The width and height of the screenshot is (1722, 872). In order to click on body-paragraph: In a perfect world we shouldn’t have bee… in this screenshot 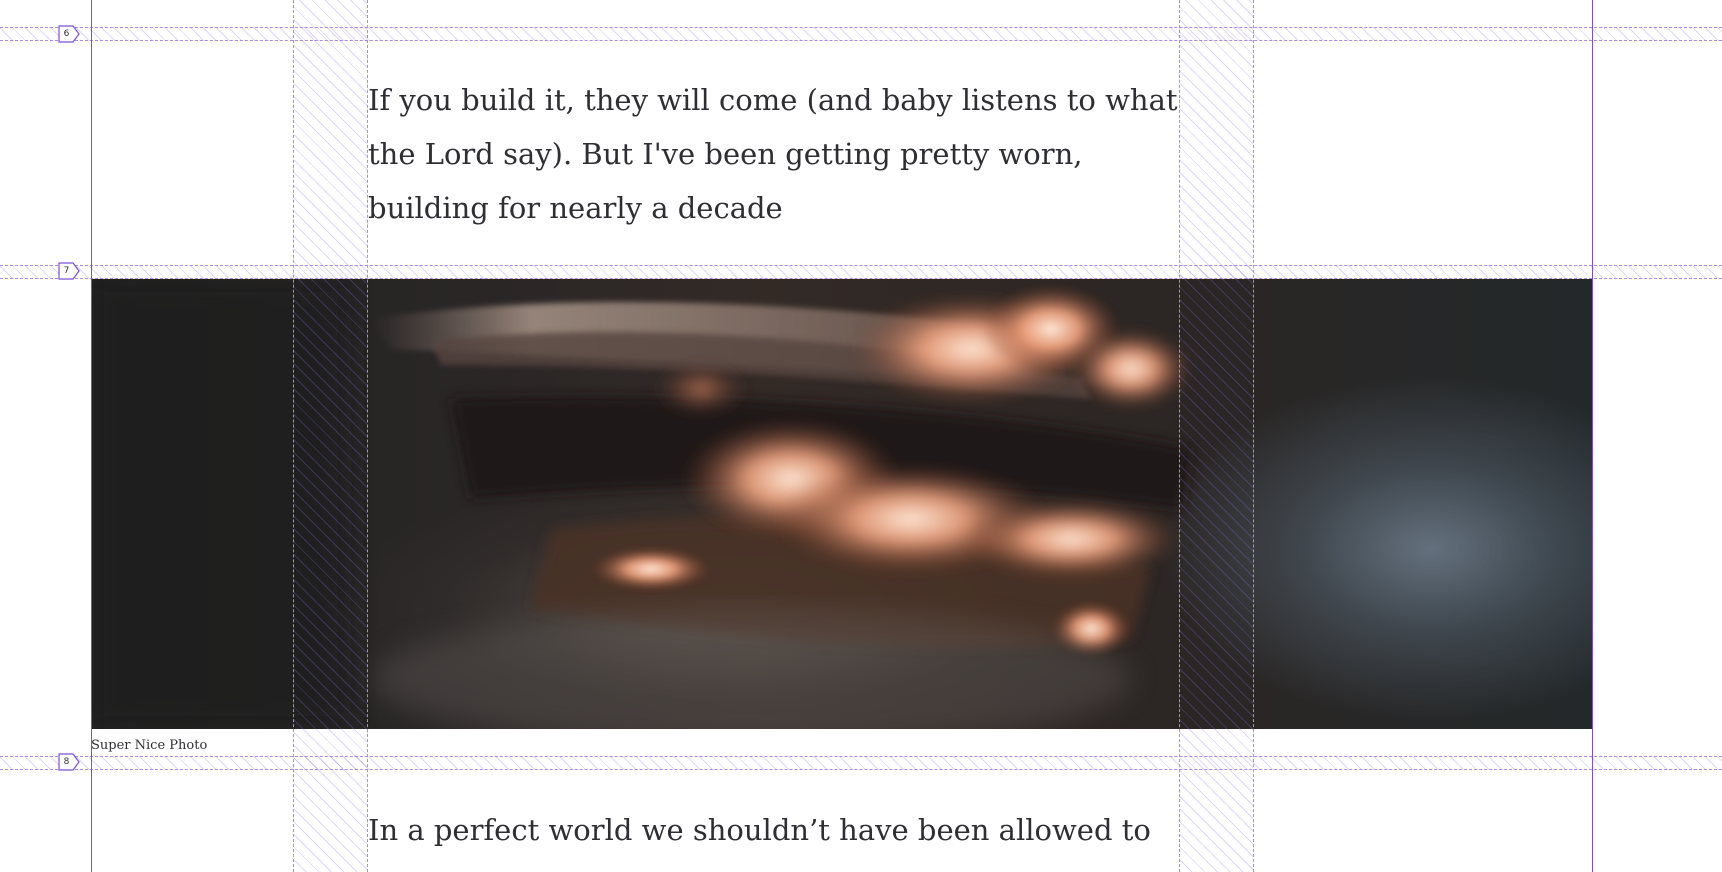, I will do `click(759, 842)`.